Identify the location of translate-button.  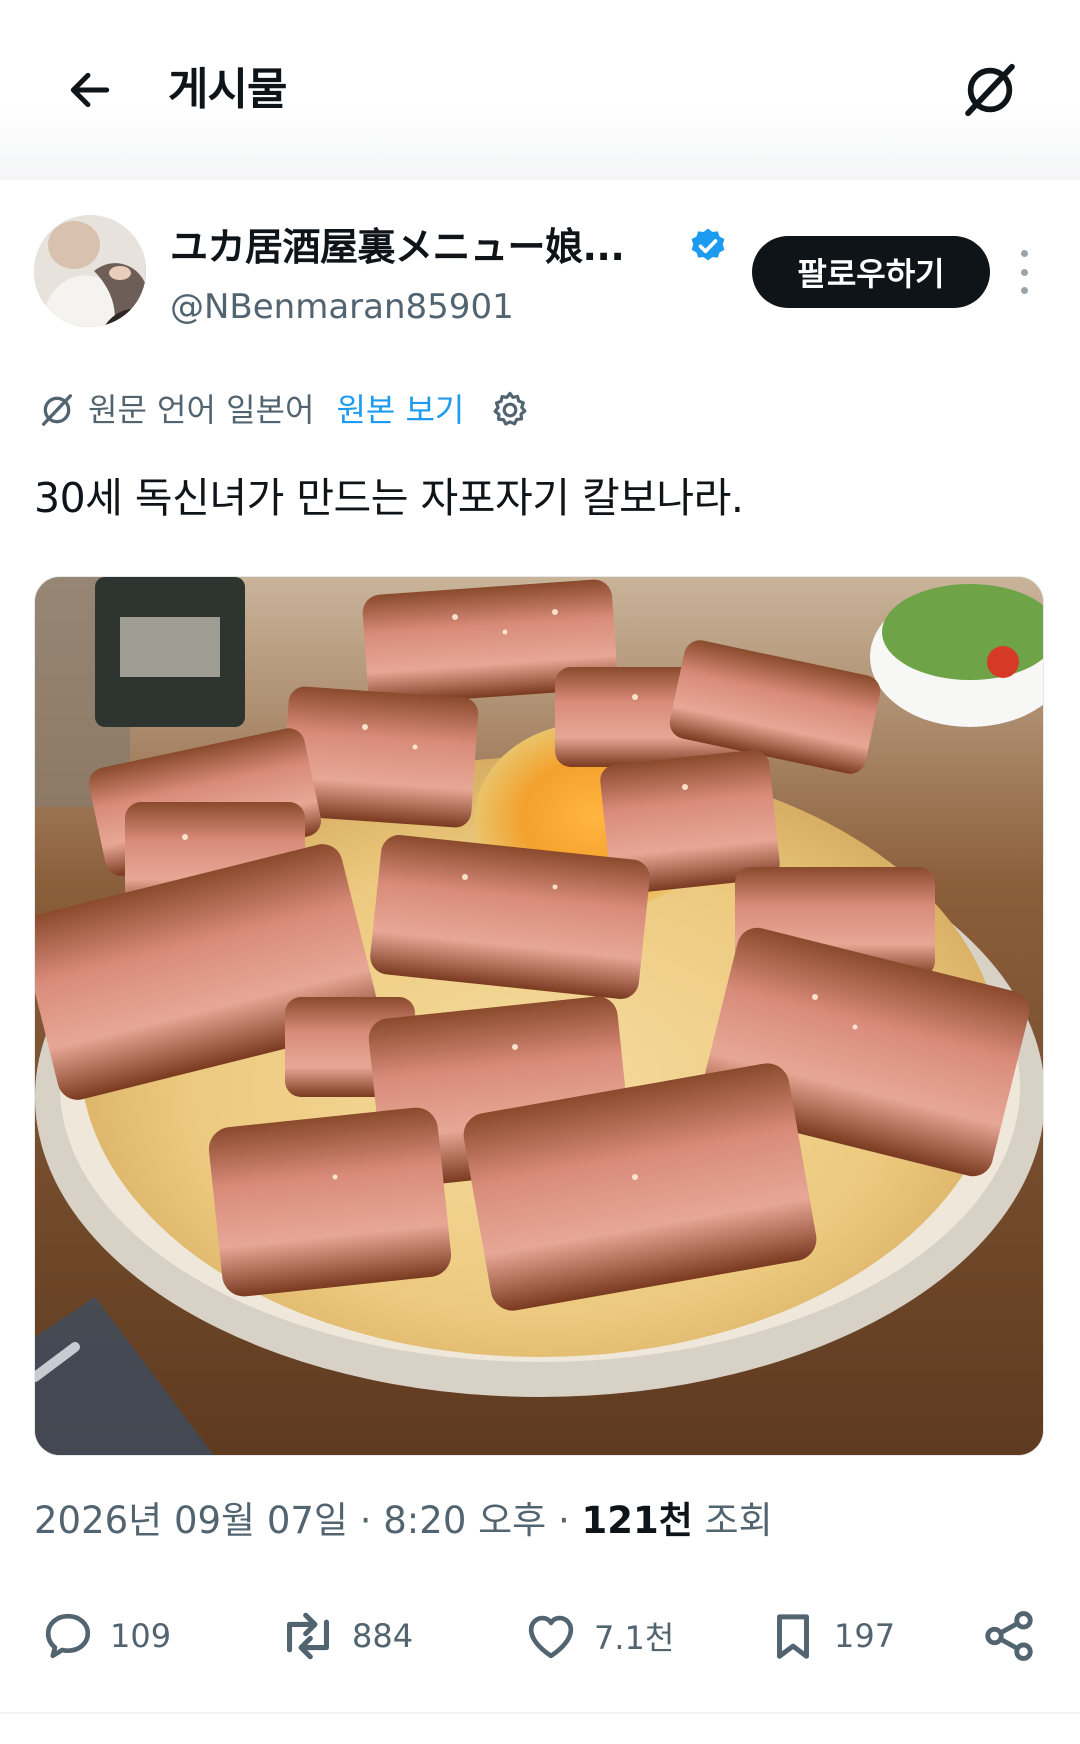
(990, 90).